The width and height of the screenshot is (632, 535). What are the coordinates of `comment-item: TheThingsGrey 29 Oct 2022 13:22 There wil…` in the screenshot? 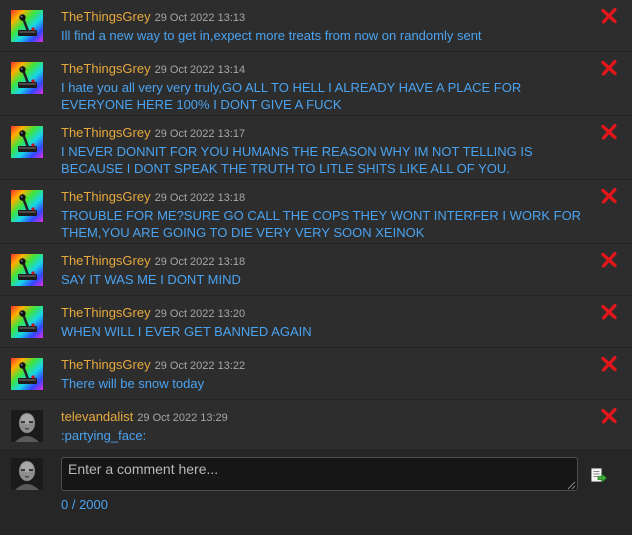 It's located at (316, 374).